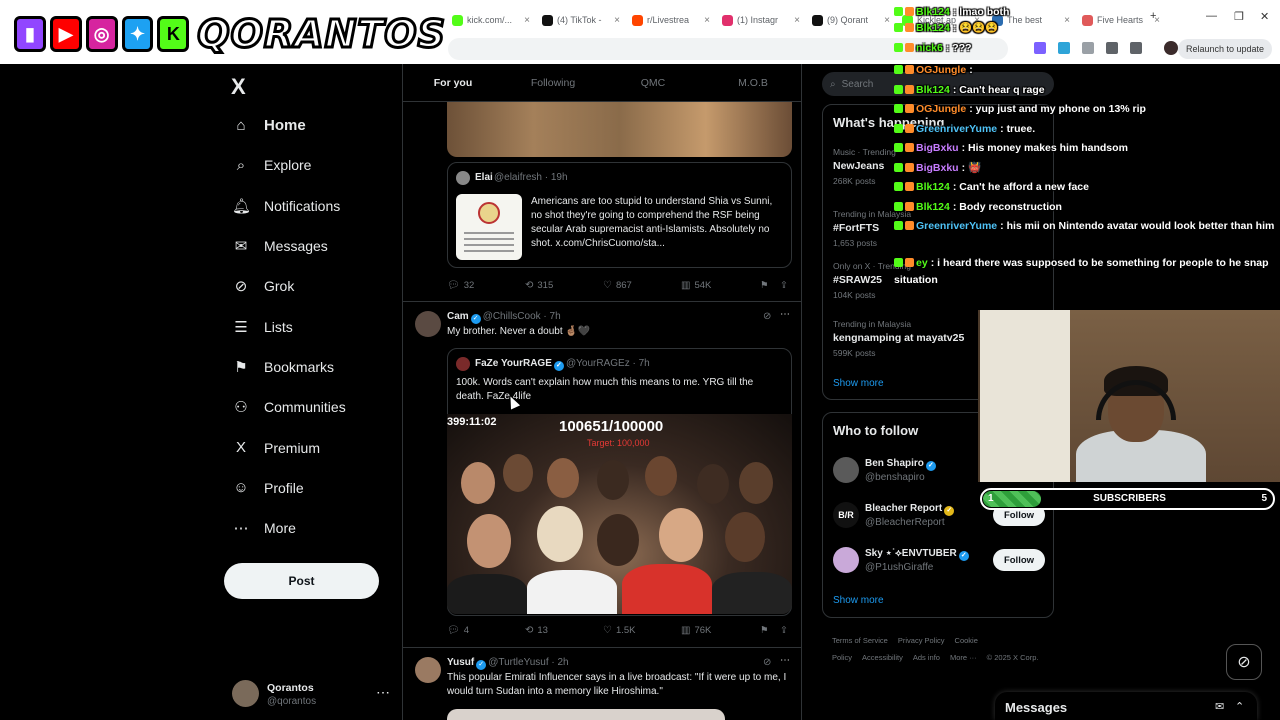 This screenshot has height=720, width=1280. I want to click on nav-item-bookmarks: ⚑ Bookmarks, so click(309, 367).